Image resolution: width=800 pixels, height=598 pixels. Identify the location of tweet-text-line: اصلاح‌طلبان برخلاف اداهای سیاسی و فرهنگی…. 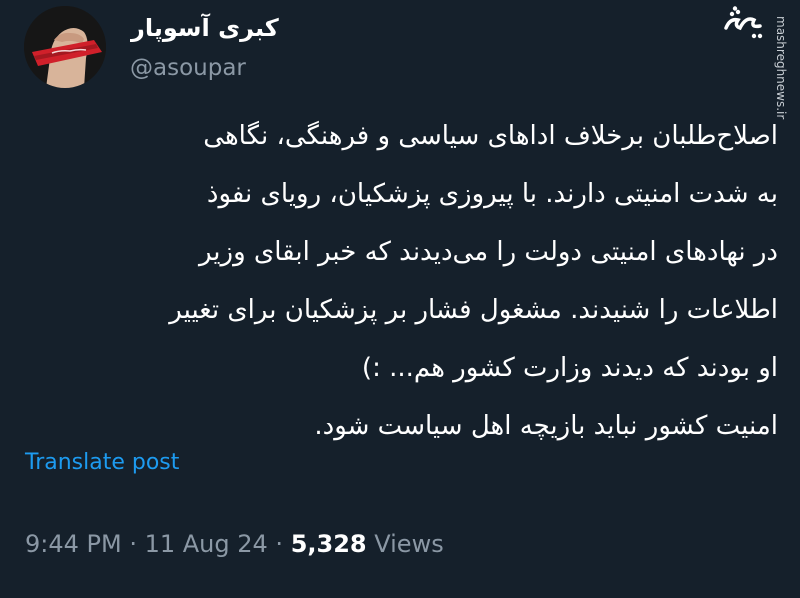
(490, 136).